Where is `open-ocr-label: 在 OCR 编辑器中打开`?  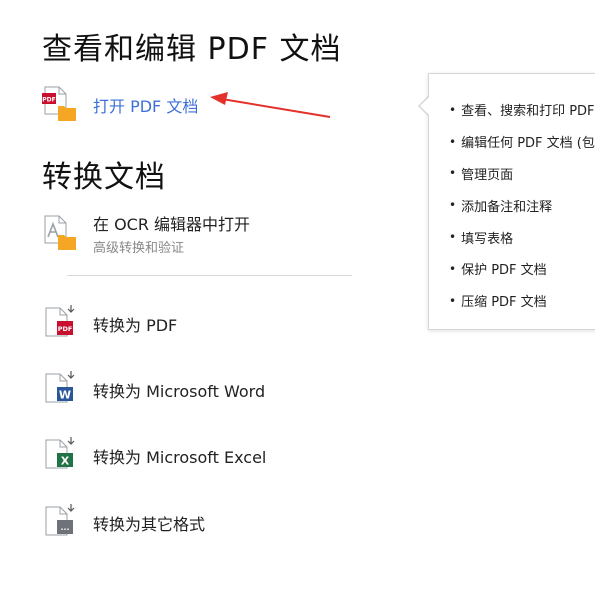
open-ocr-label: 在 OCR 编辑器中打开 is located at coordinates (172, 224).